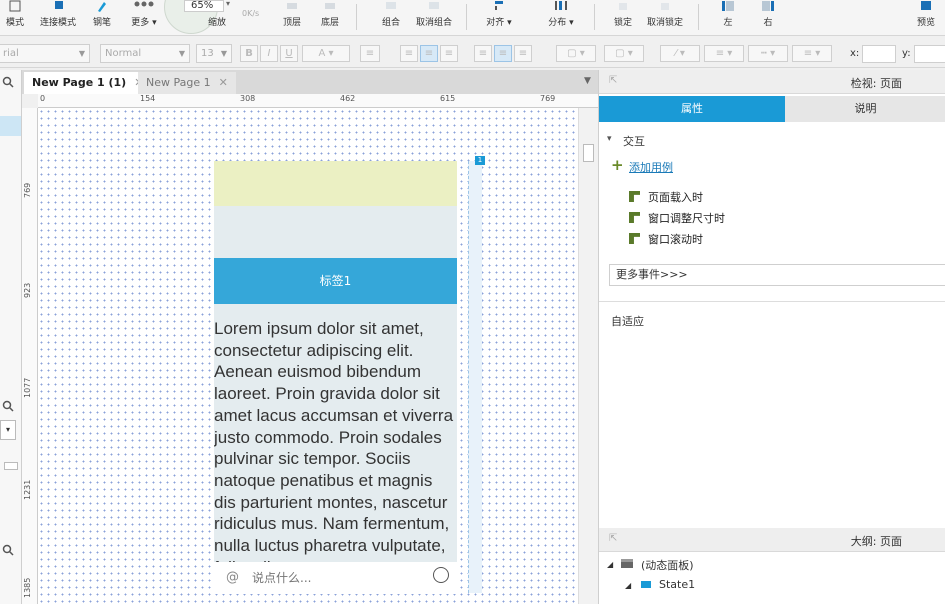 This screenshot has height=604, width=945. Describe the element at coordinates (335, 183) in the screenshot. I see `yellow-block` at that location.